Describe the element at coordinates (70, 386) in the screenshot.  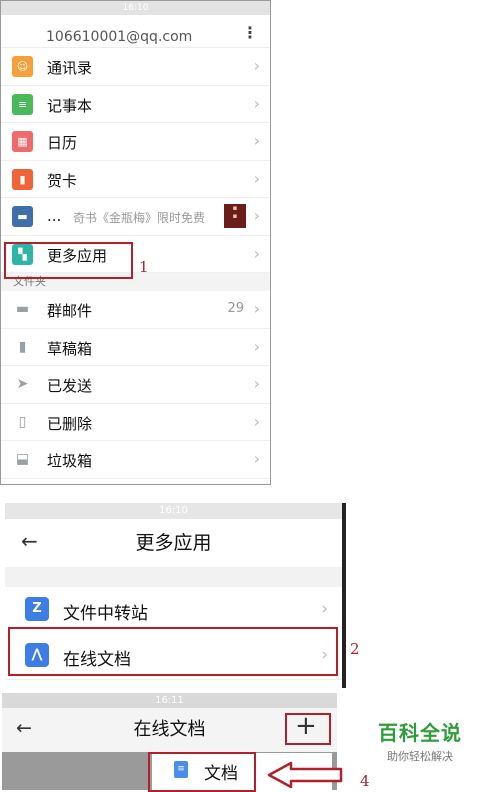
I see `folder-label: 已发送` at that location.